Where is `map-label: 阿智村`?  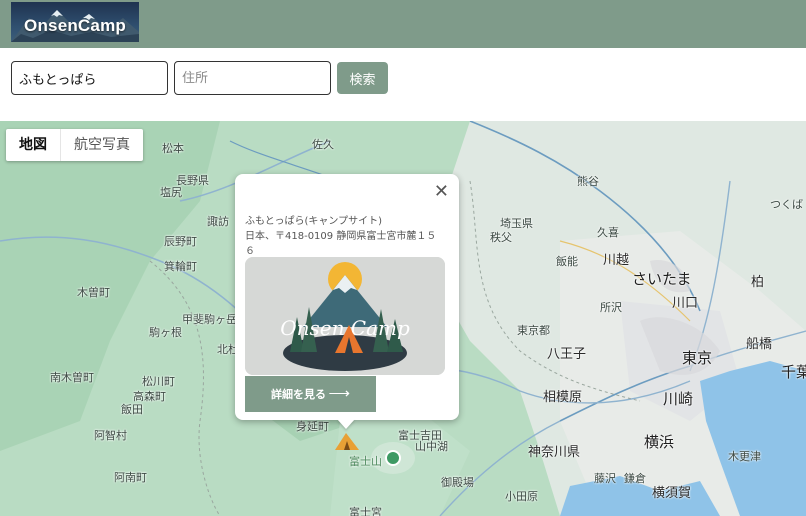
map-label: 阿智村 is located at coordinates (110, 435).